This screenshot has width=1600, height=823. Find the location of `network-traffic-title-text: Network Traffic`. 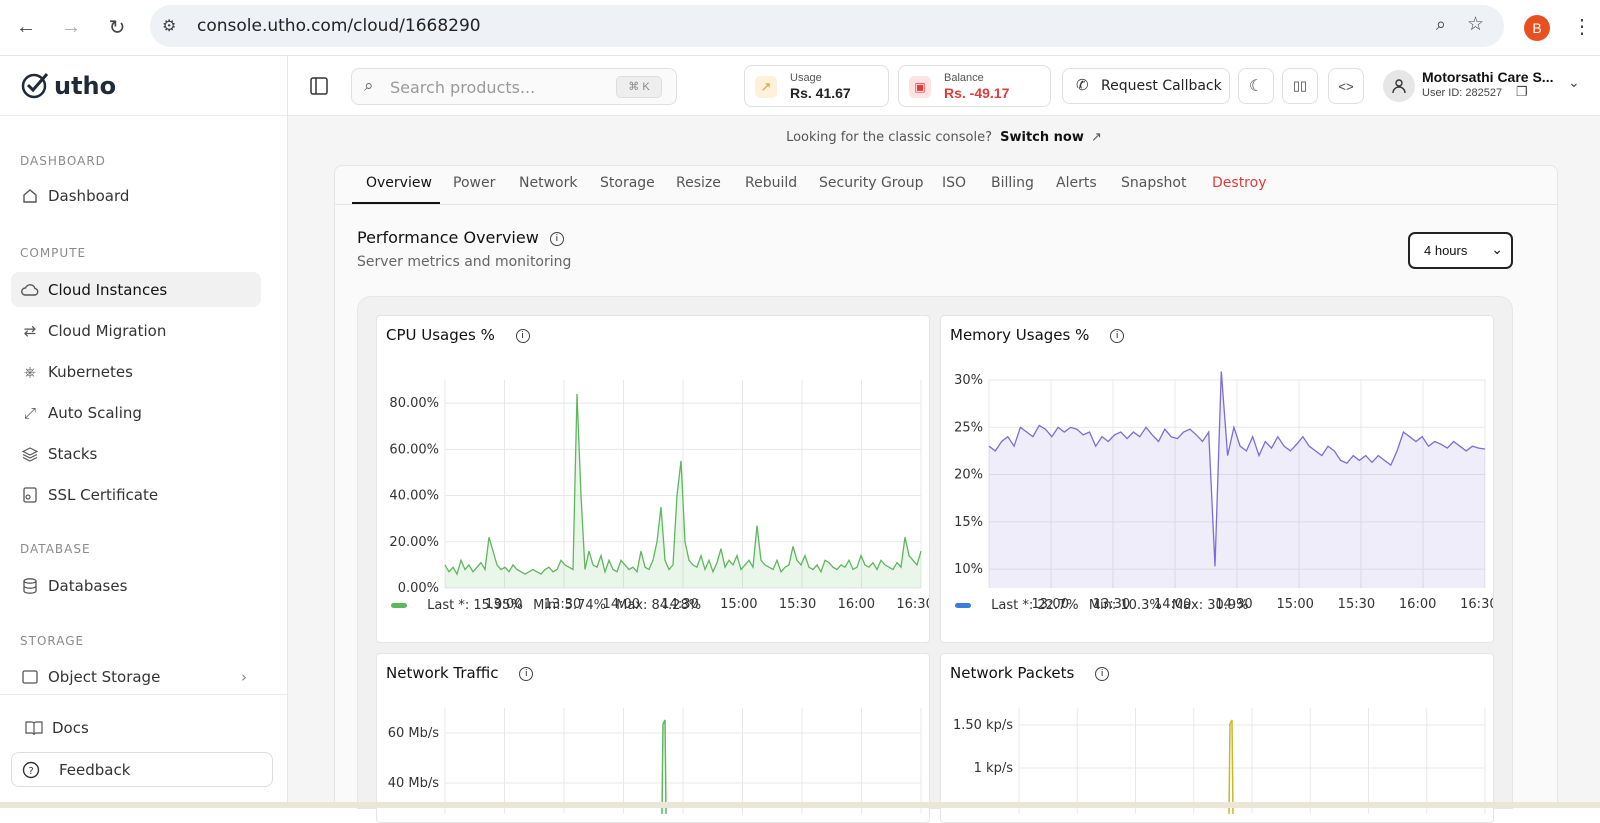

network-traffic-title-text: Network Traffic is located at coordinates (442, 673).